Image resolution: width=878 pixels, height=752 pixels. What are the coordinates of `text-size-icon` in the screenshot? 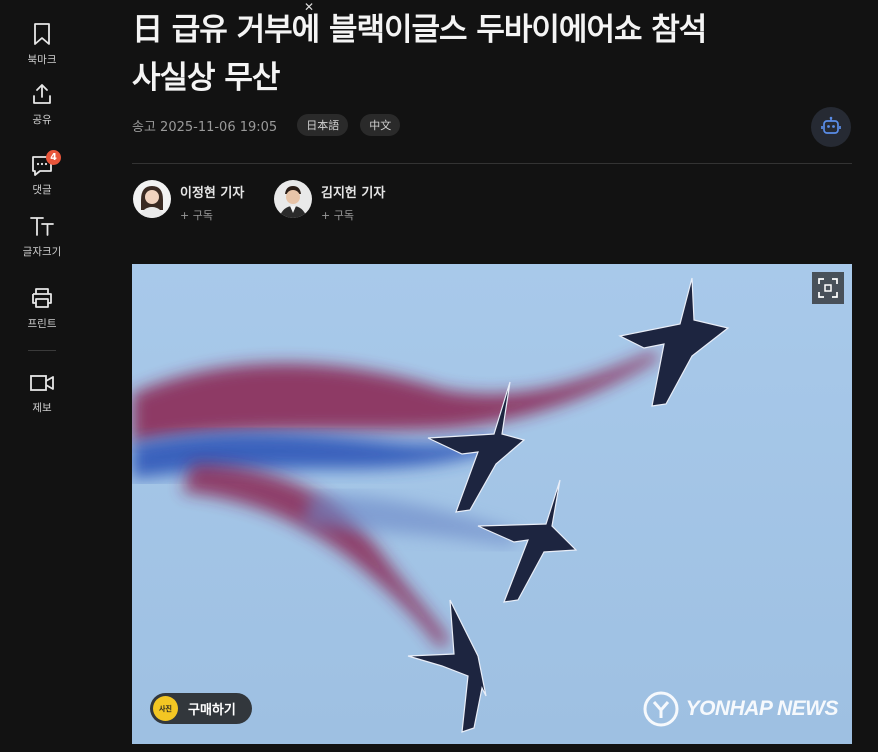 It's located at (42, 226).